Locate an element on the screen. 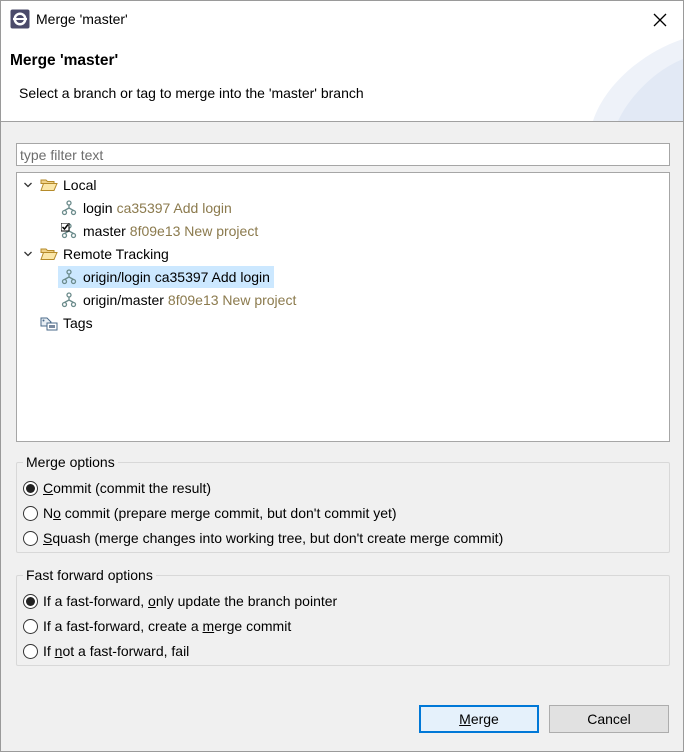 Image resolution: width=684 pixels, height=752 pixels. tags-icon is located at coordinates (49, 323).